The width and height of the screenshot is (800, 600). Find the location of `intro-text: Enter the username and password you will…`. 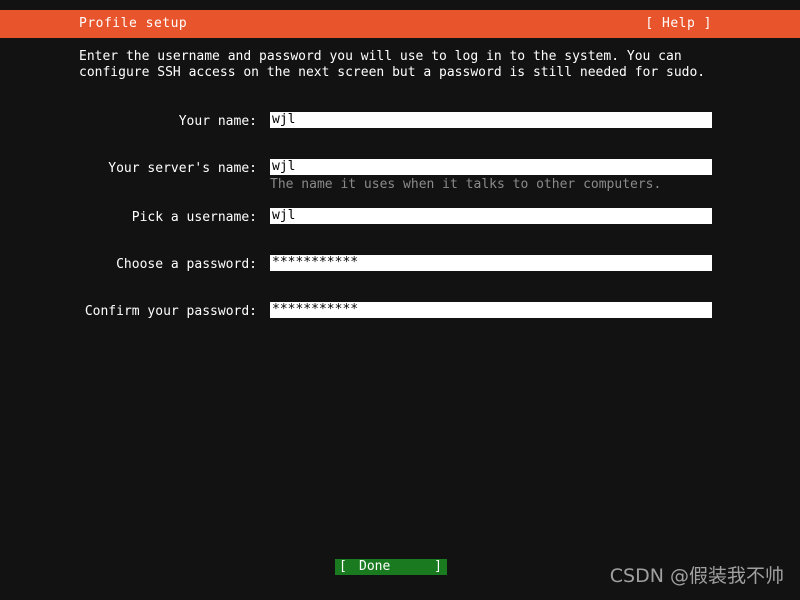

intro-text: Enter the username and password you will… is located at coordinates (392, 64).